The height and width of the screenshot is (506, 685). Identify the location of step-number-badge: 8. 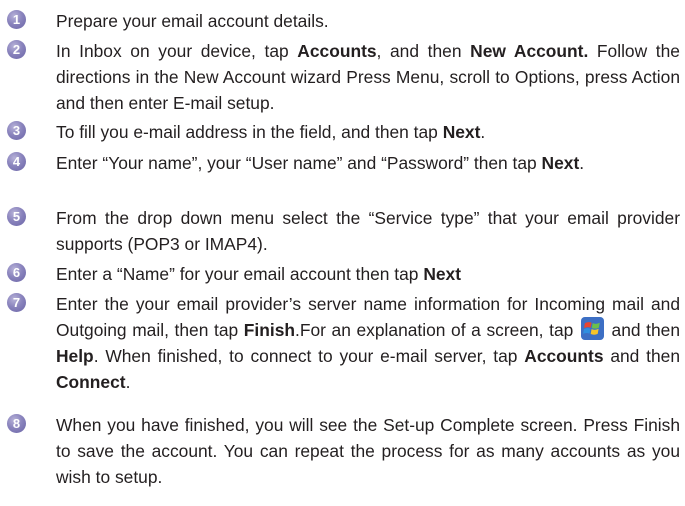
(16, 423).